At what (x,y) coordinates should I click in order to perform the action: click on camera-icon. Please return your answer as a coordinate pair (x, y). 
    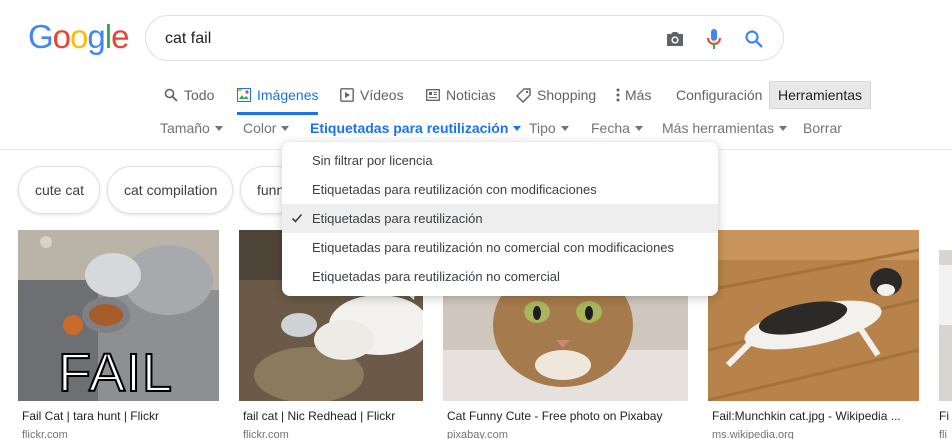
    Looking at the image, I should click on (675, 39).